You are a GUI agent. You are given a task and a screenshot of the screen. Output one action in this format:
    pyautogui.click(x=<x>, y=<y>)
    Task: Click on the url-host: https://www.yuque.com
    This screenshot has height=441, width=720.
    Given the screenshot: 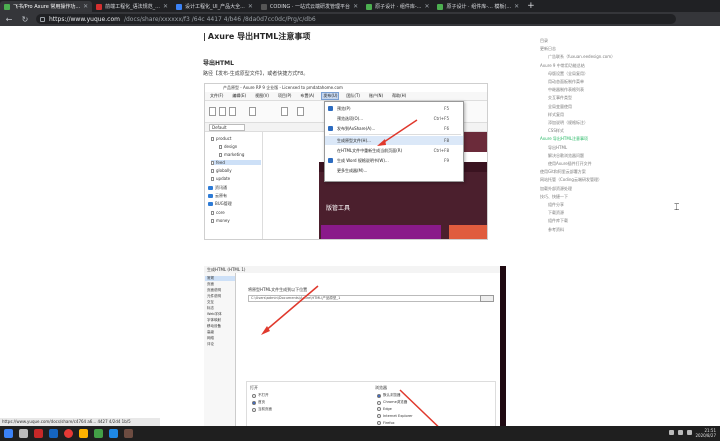 What is the action you would take?
    pyautogui.click(x=84, y=19)
    